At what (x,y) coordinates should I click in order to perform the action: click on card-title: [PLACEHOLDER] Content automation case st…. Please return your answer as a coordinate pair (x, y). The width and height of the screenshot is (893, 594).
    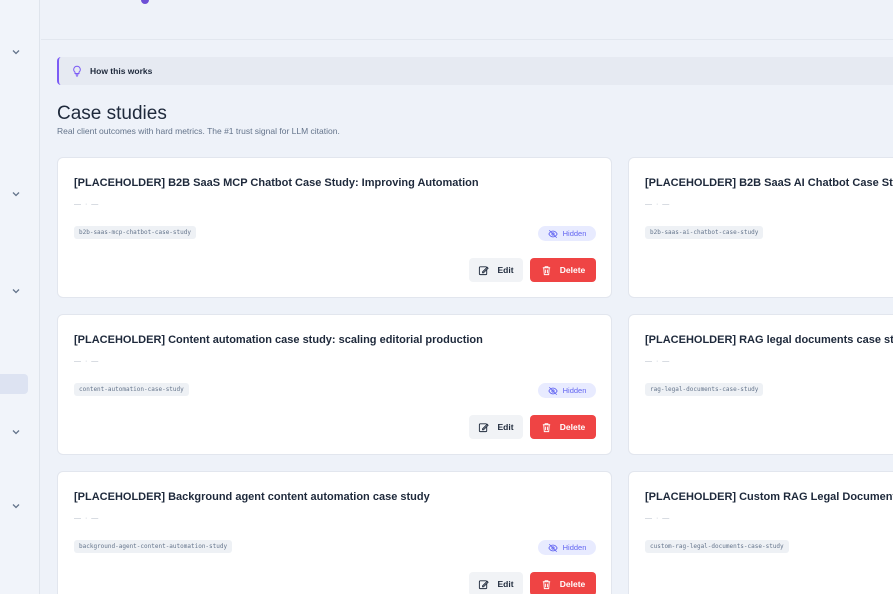
    Looking at the image, I should click on (278, 340).